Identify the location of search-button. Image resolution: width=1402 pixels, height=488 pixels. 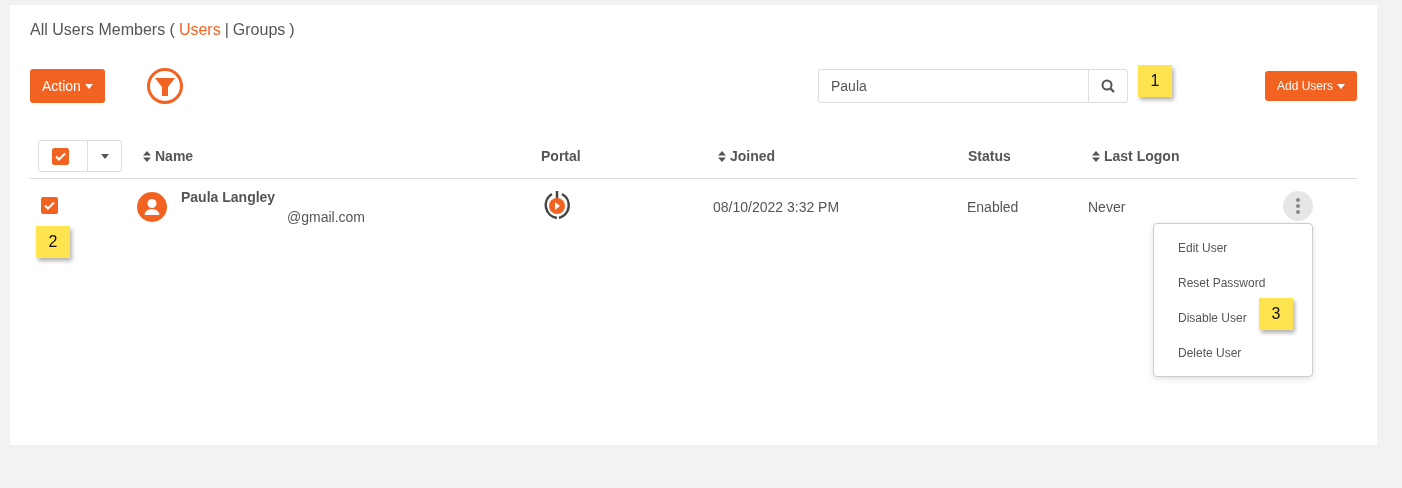
(1107, 86).